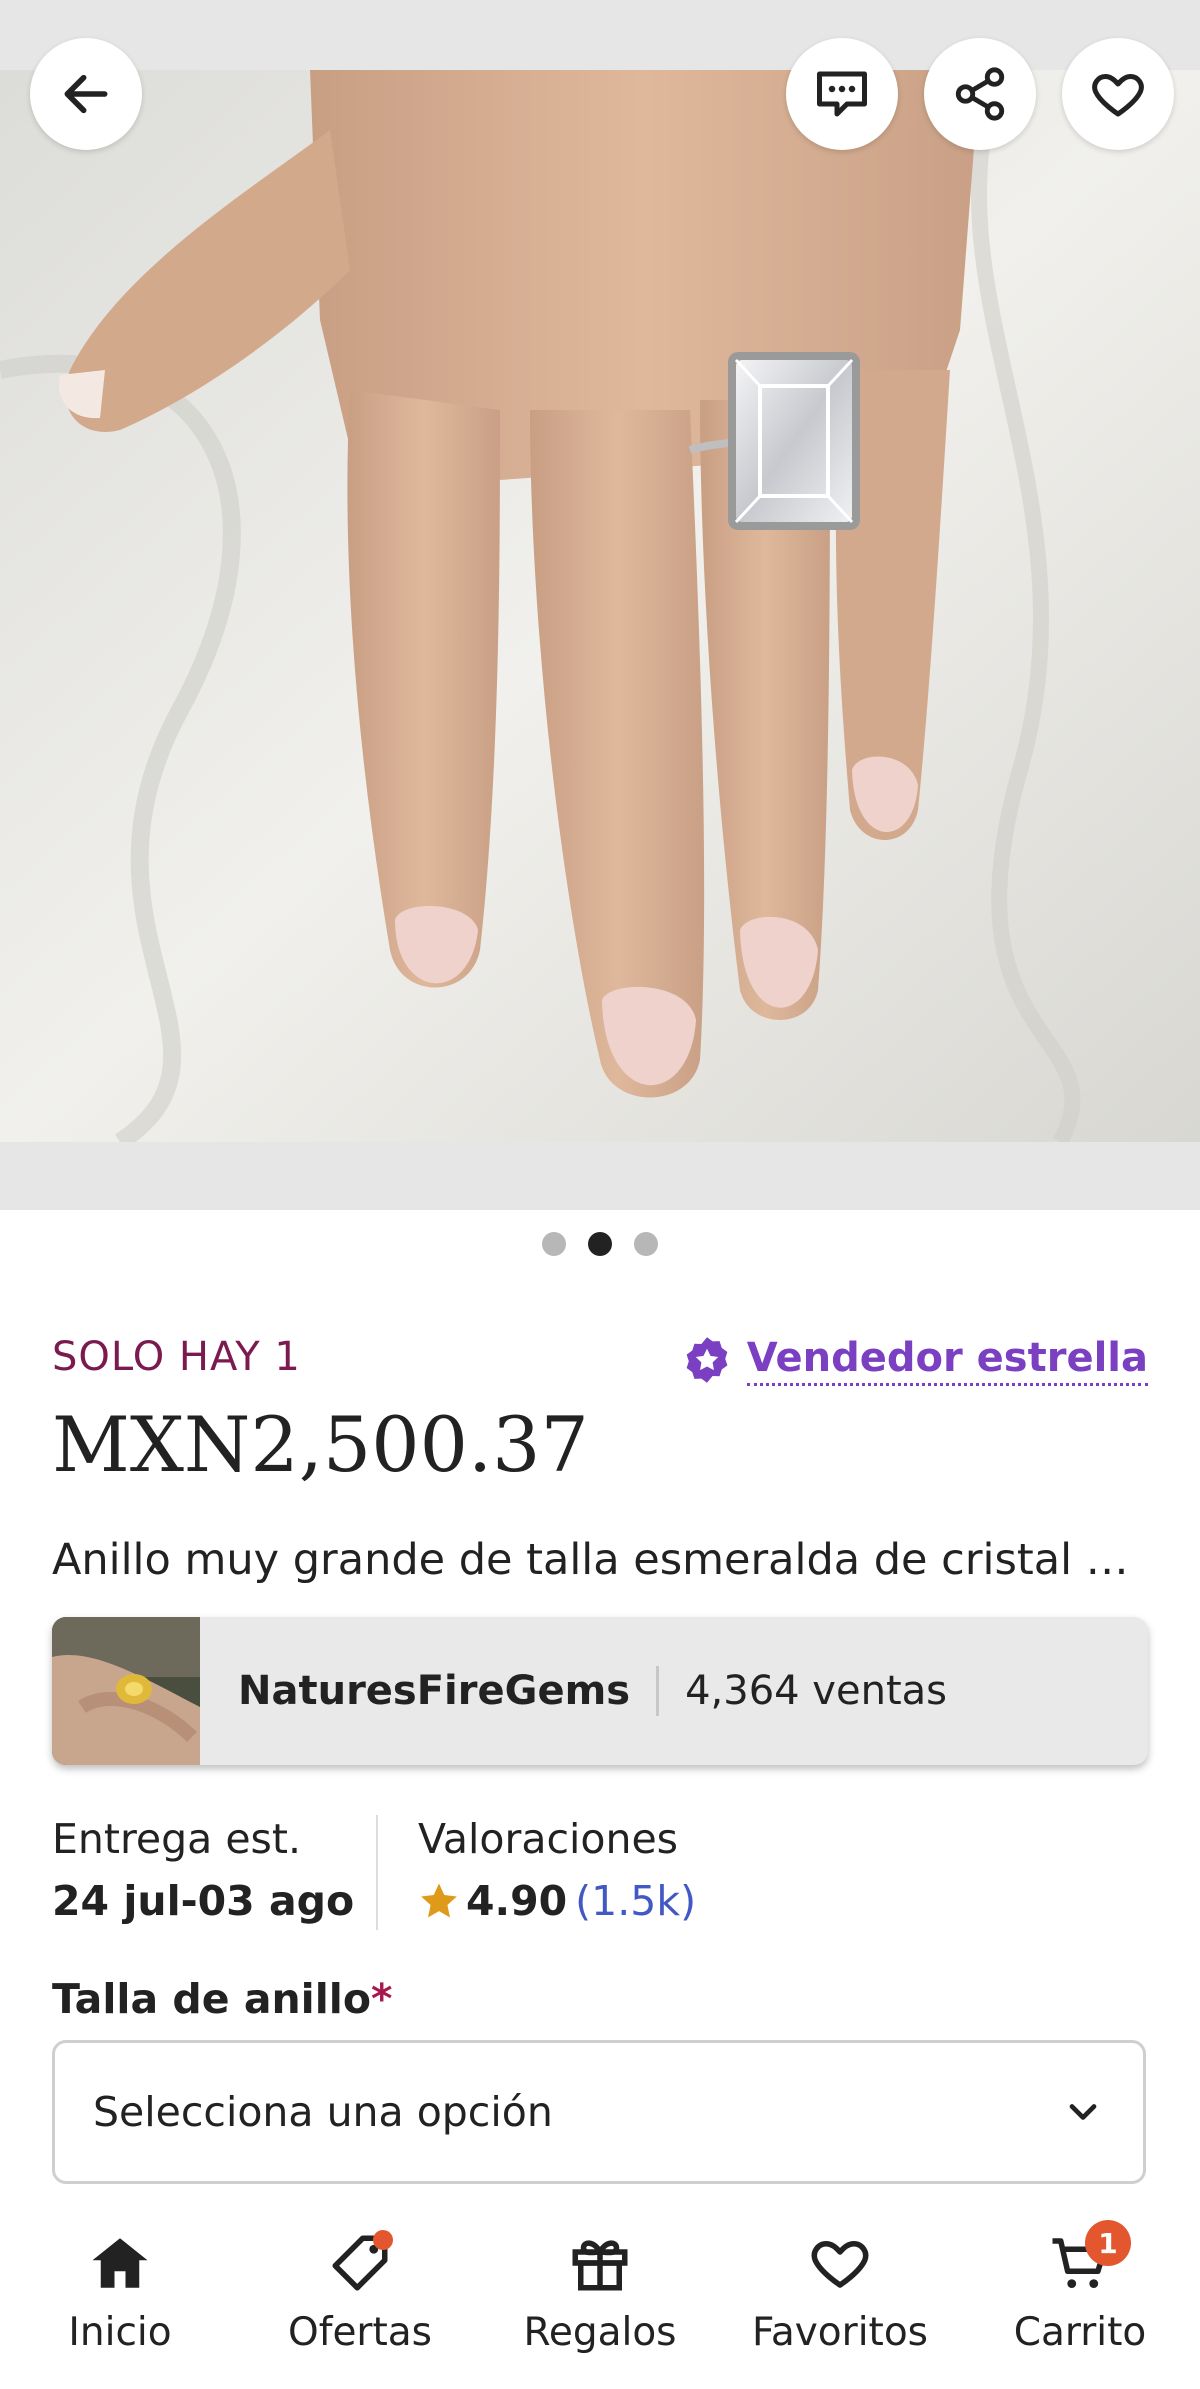 The height and width of the screenshot is (2389, 1200). I want to click on shop-card: NaturesFireGems 4,364 ventas, so click(600, 1691).